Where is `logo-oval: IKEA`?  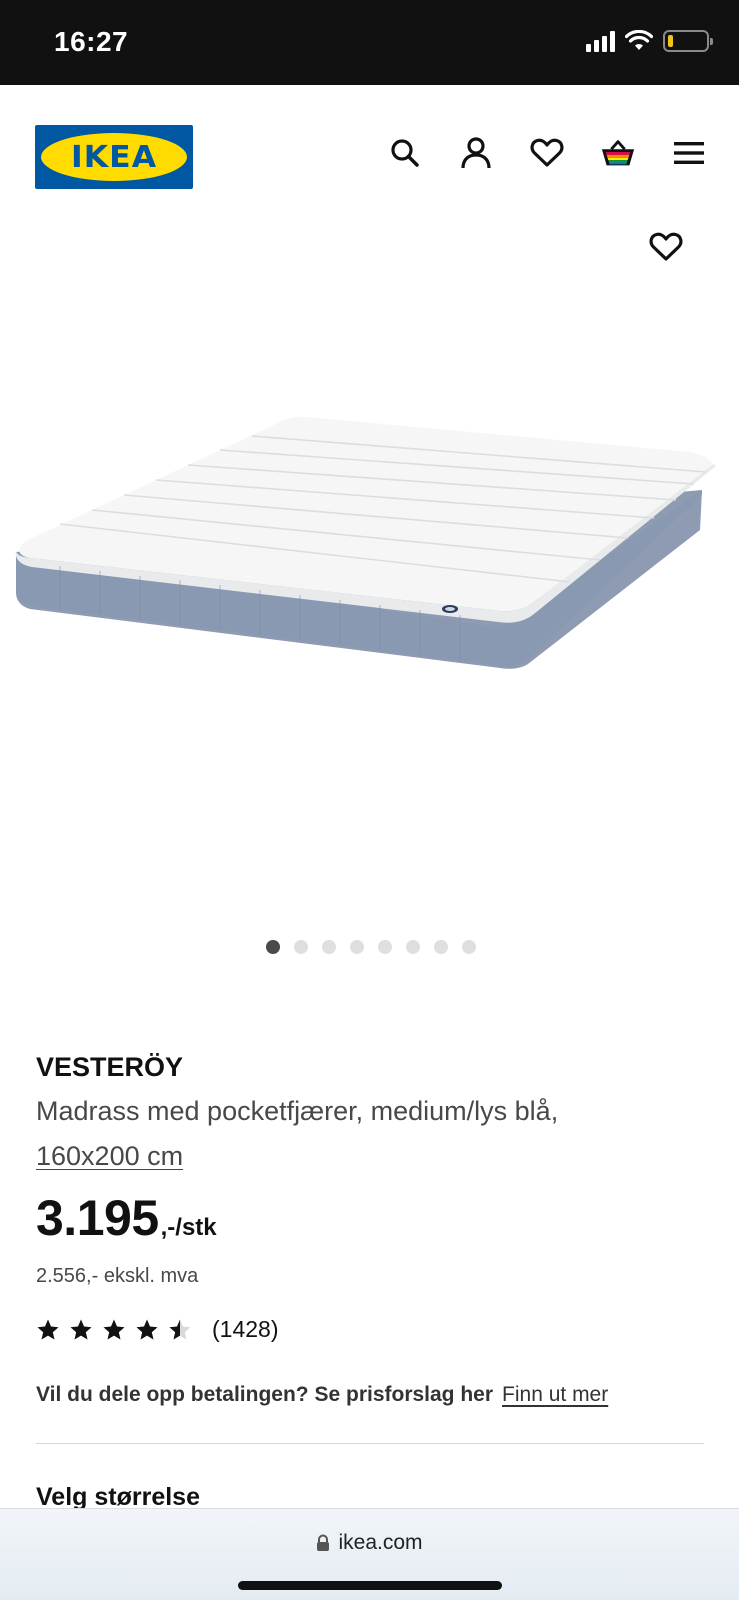
logo-oval: IKEA is located at coordinates (114, 157).